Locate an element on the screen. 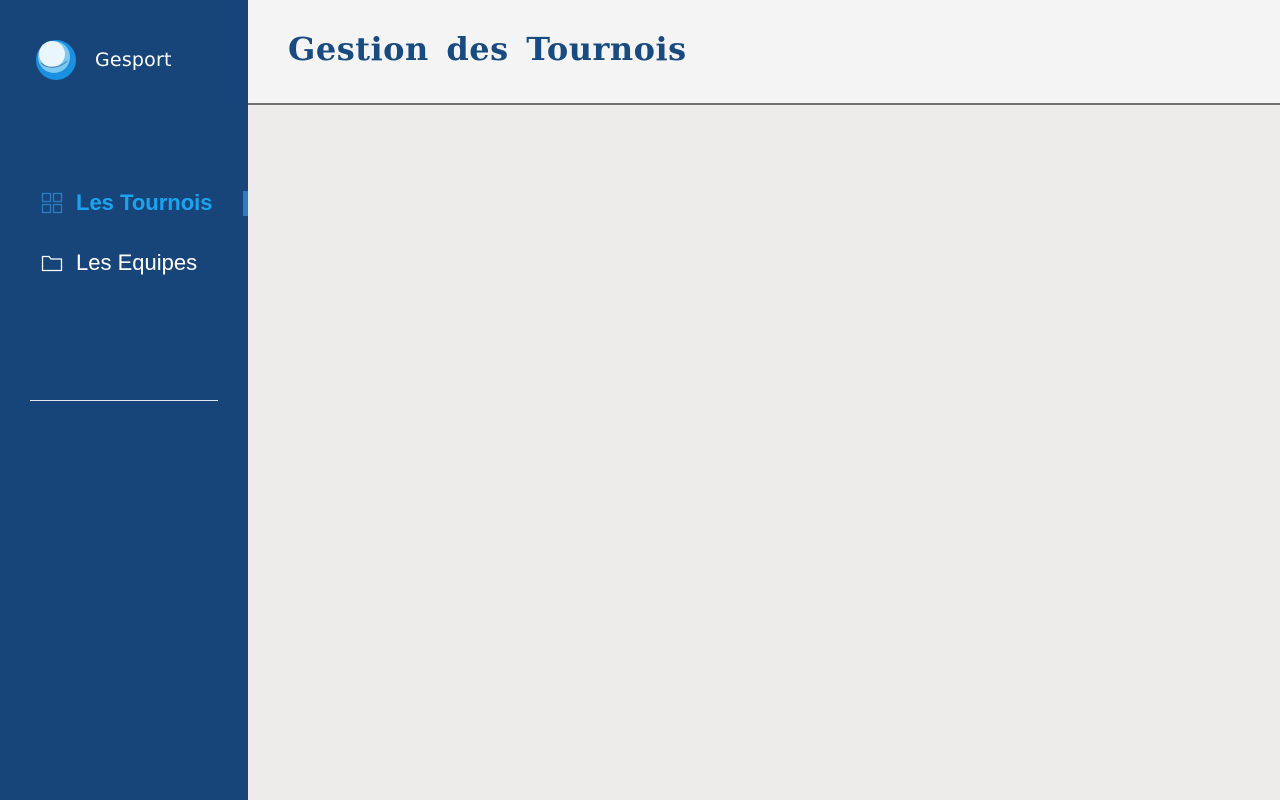  sidebar-item-label: Les Tournois is located at coordinates (144, 202).